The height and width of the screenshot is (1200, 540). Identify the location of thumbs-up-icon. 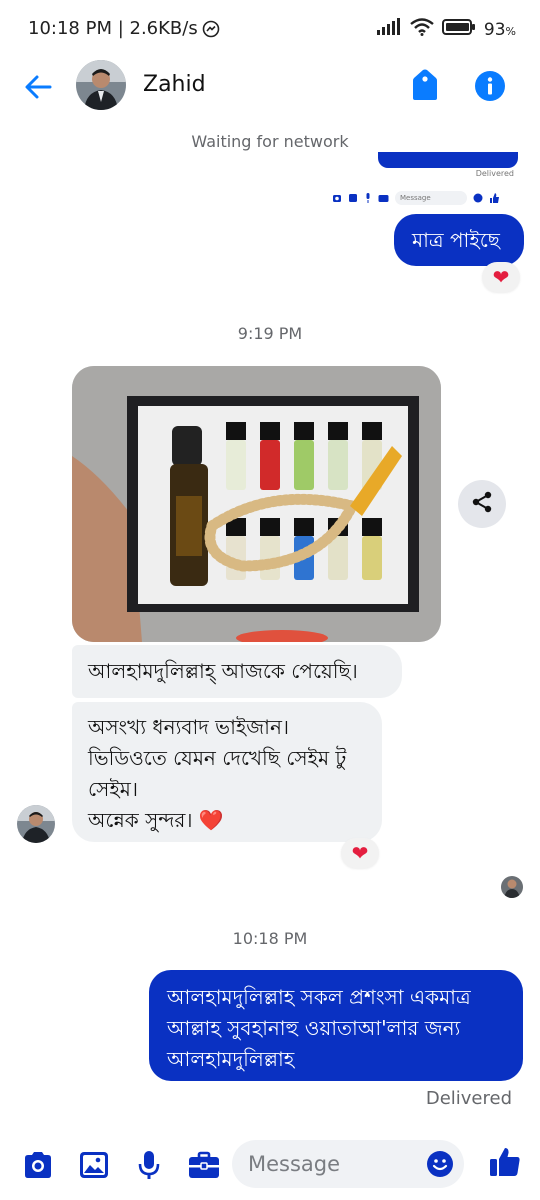
(505, 1162).